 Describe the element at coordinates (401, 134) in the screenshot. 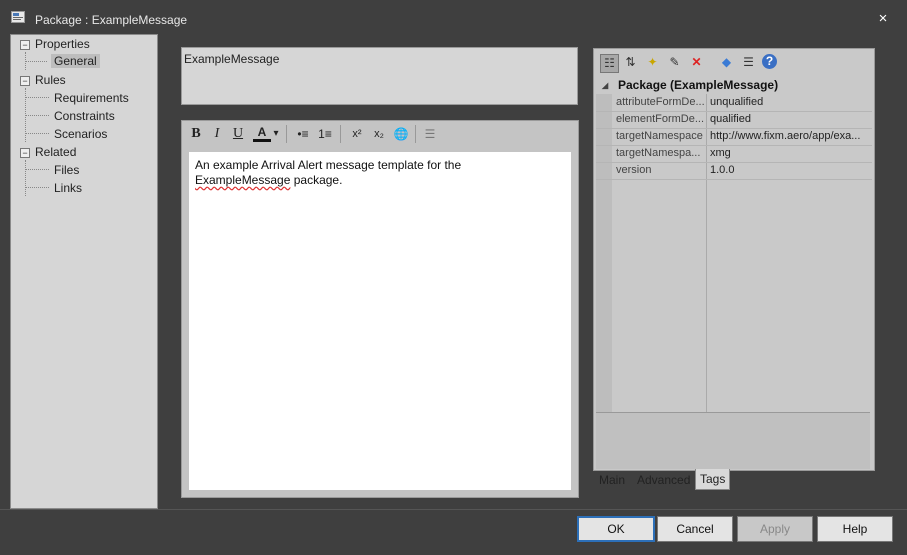

I see `hyperlink-icon: 🌐` at that location.